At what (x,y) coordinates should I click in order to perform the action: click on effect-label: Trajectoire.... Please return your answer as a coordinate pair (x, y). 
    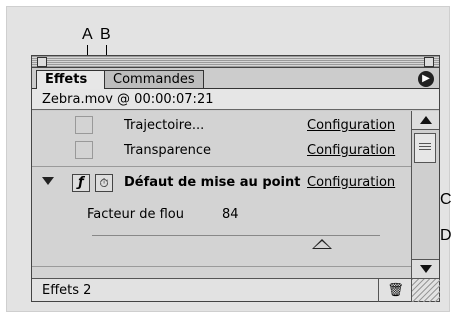
    Looking at the image, I should click on (164, 125).